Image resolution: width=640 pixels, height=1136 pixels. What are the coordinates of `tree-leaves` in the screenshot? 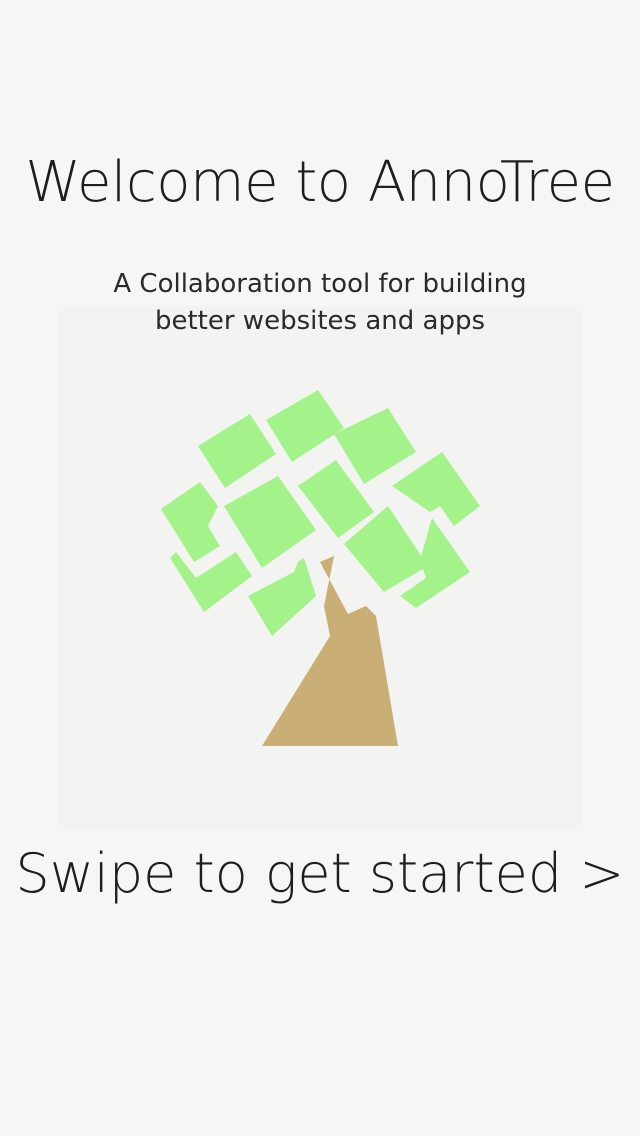 It's located at (320, 513).